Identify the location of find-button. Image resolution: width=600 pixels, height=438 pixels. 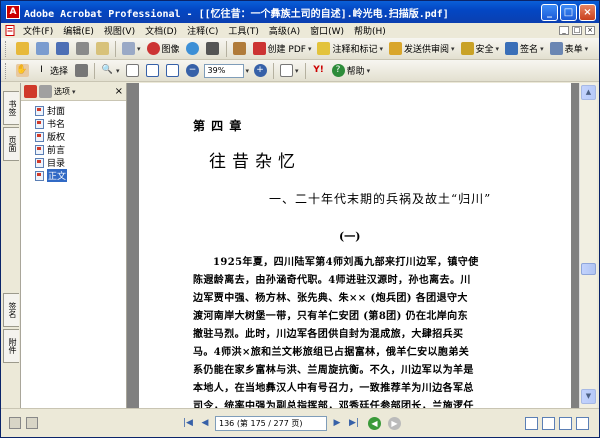
(213, 49).